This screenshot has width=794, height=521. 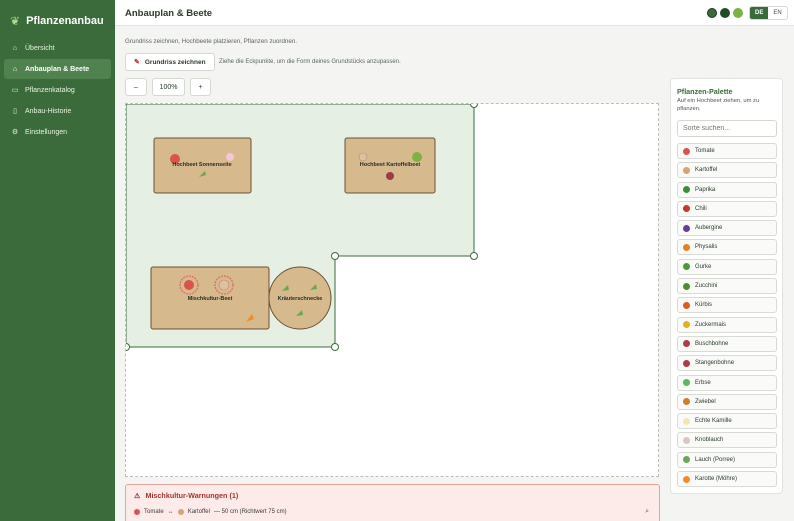 What do you see at coordinates (192, 495) in the screenshot?
I see `warnings-title-text: Mischkultur-Warnungen (1)` at bounding box center [192, 495].